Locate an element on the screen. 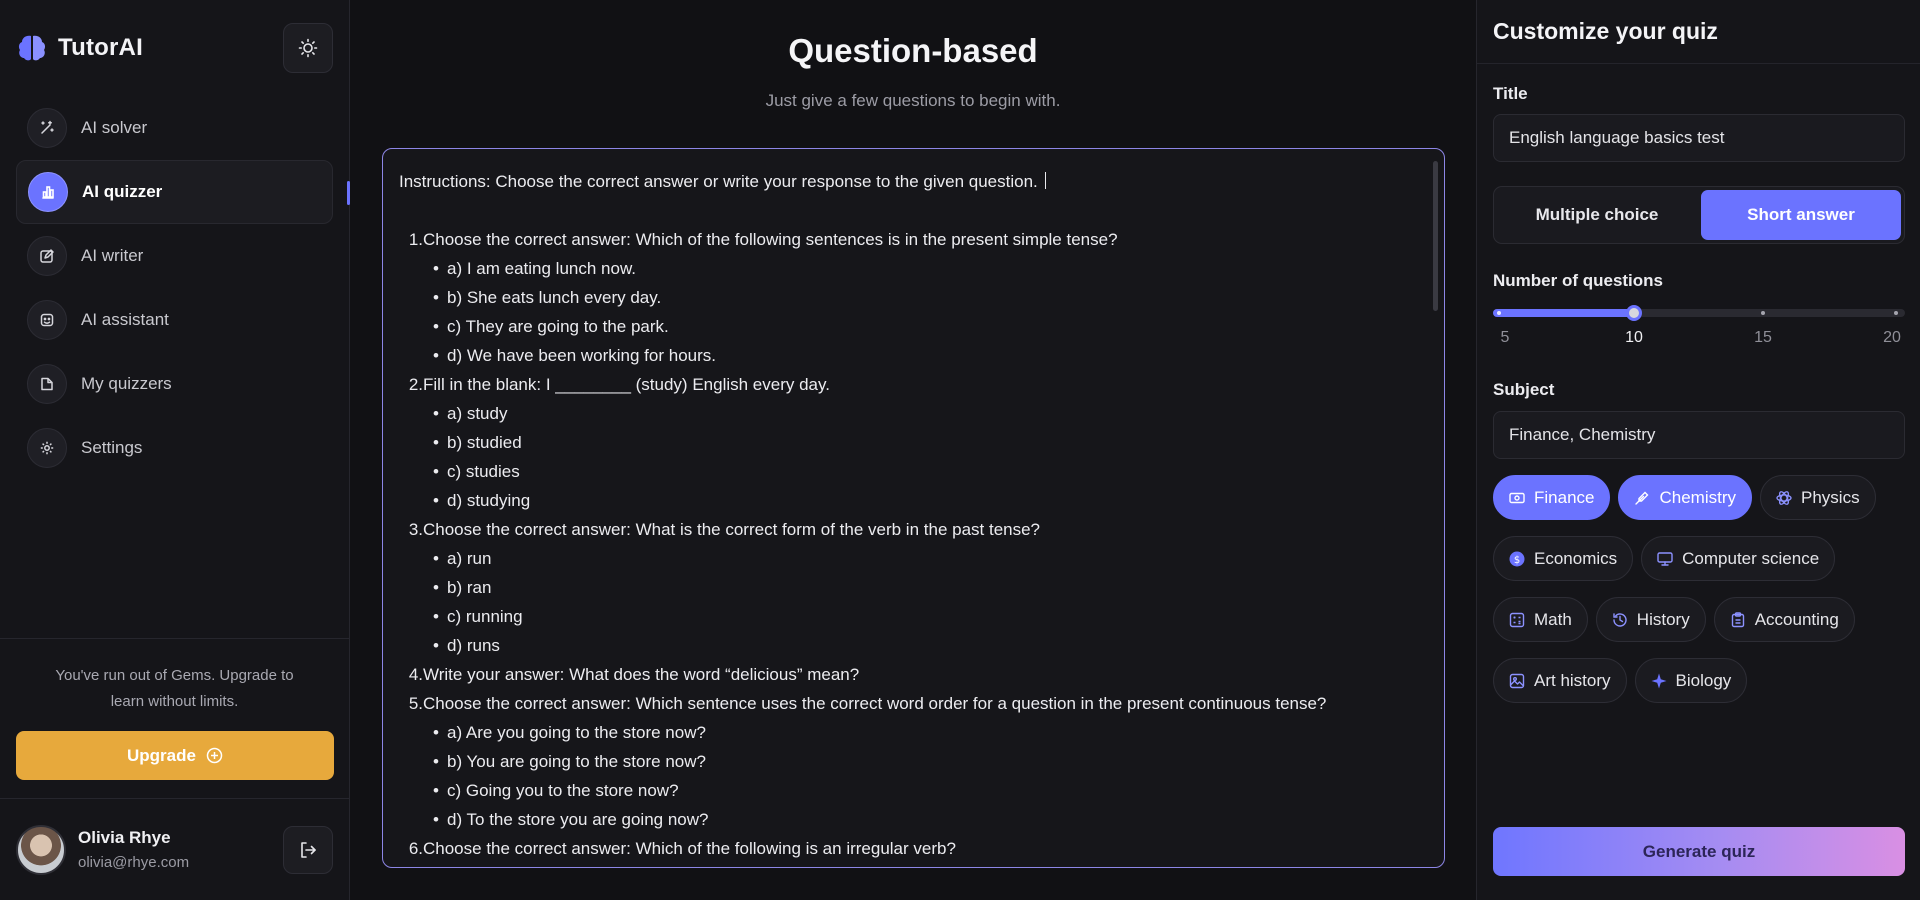 The width and height of the screenshot is (1920, 900). slider-label: 10 is located at coordinates (1634, 337).